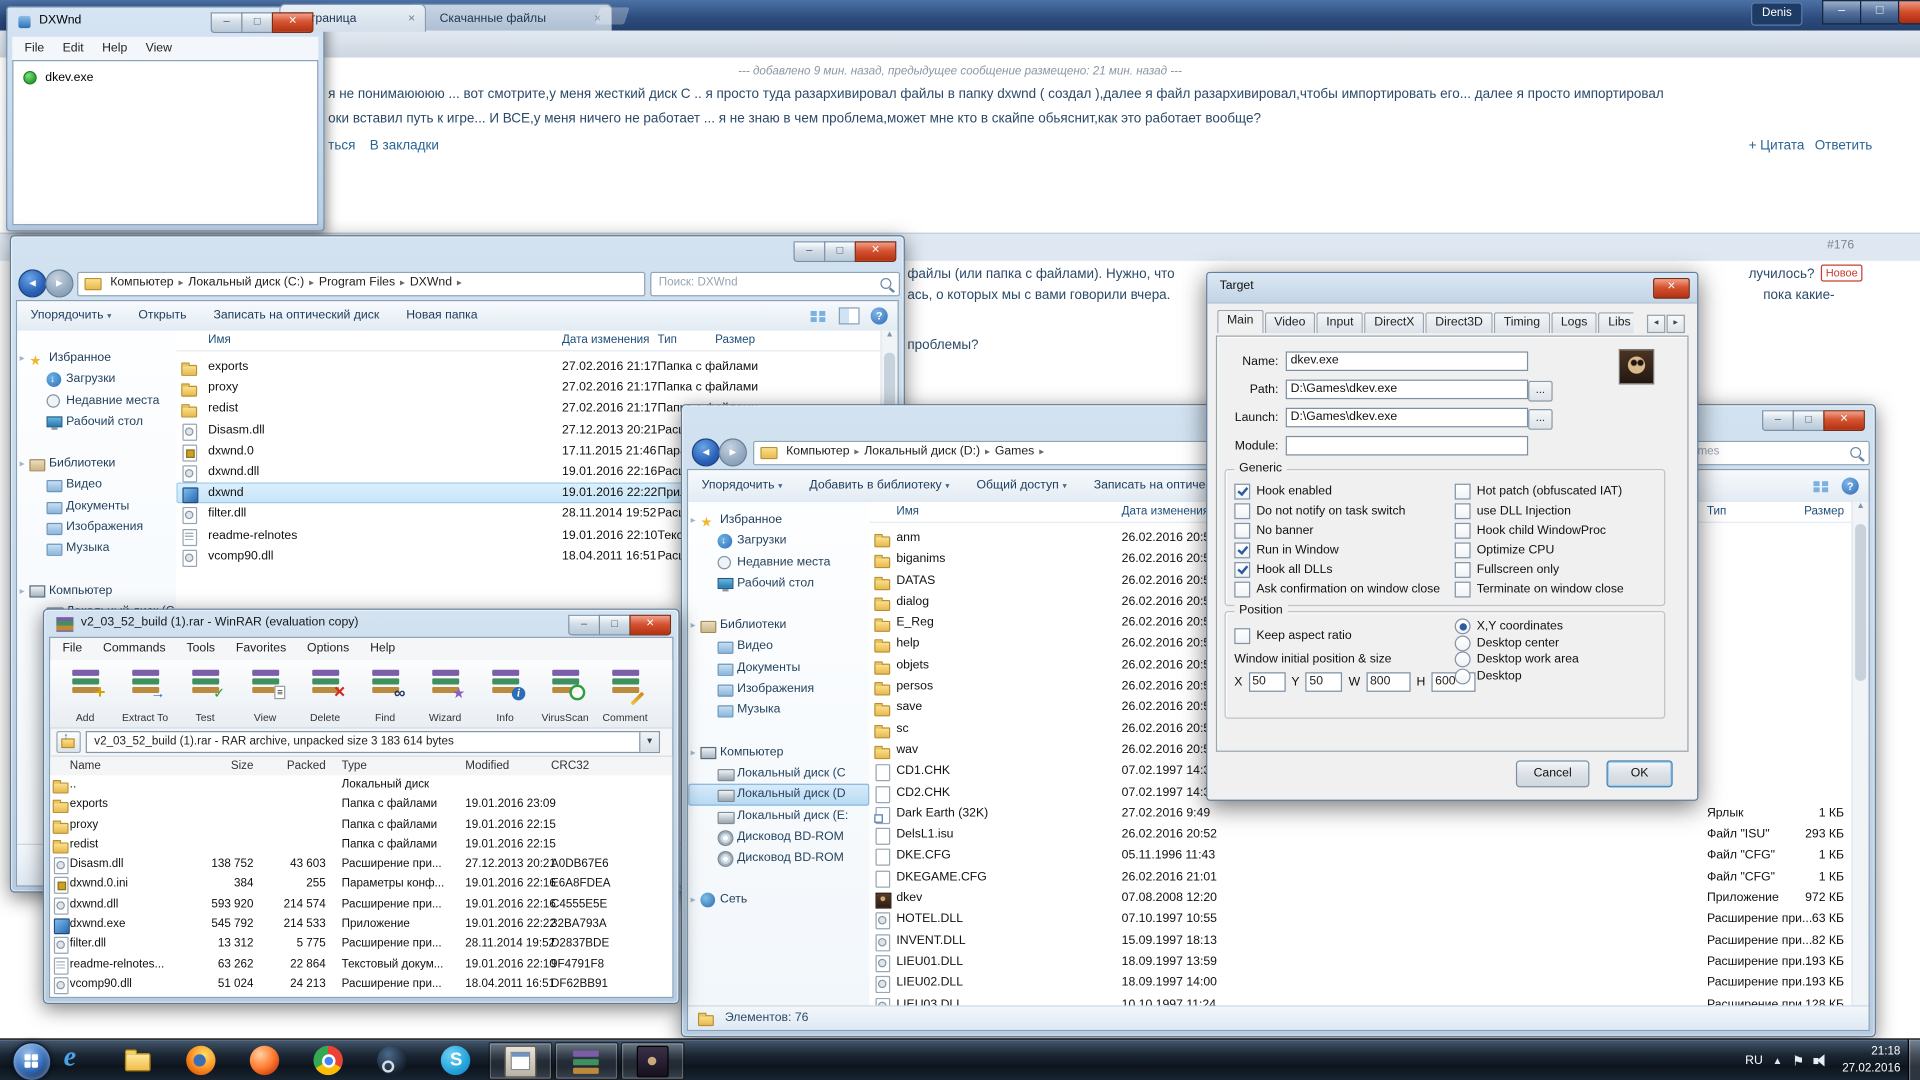 This screenshot has width=1920, height=1080. I want to click on tab-scroll-right-icon: ►, so click(1675, 324).